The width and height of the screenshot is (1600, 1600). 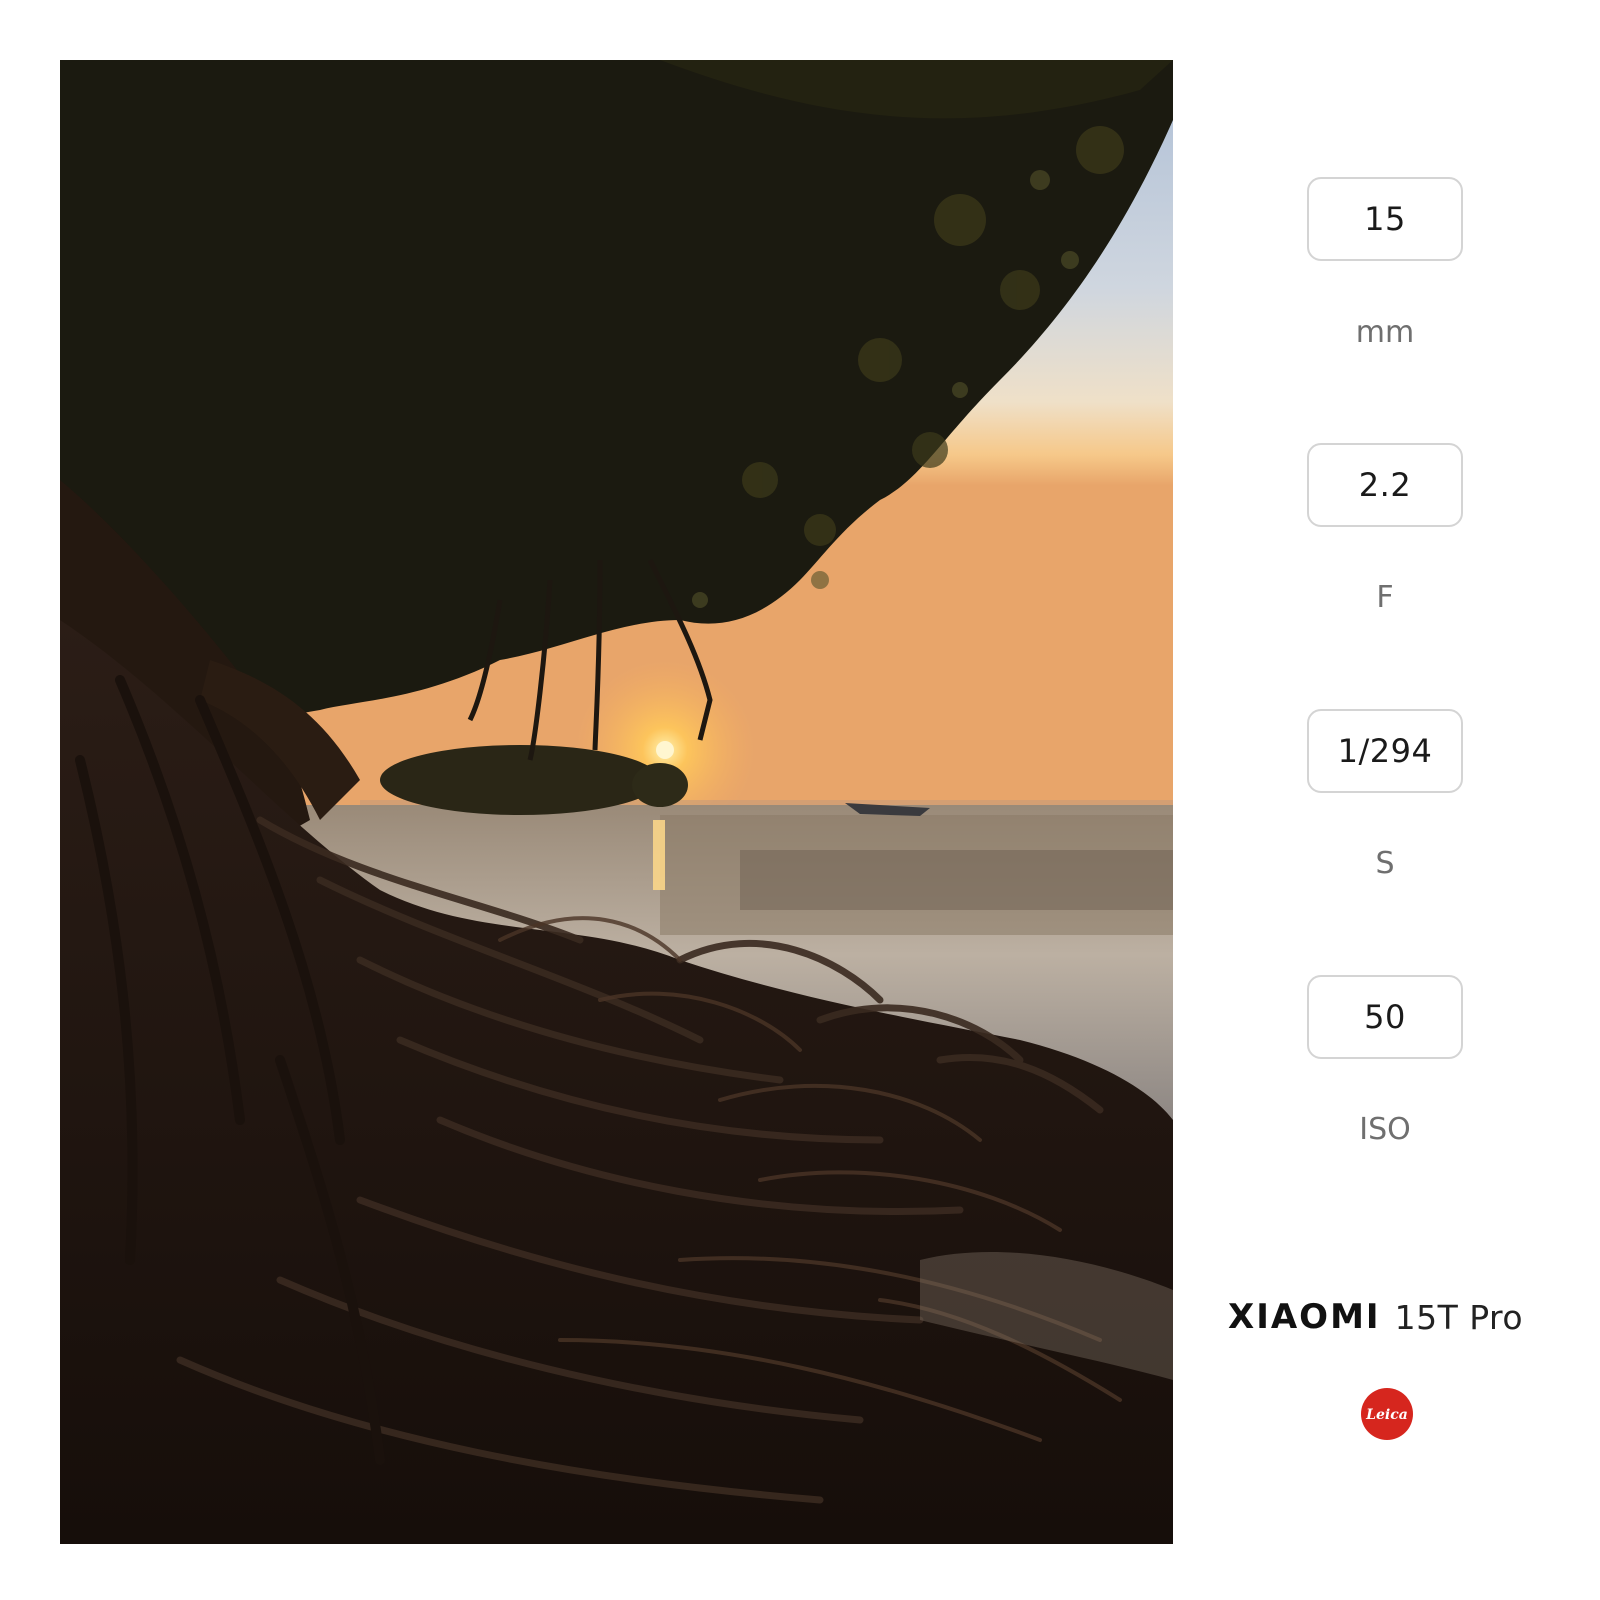 I want to click on svg-text: Leica, so click(x=1386, y=1415).